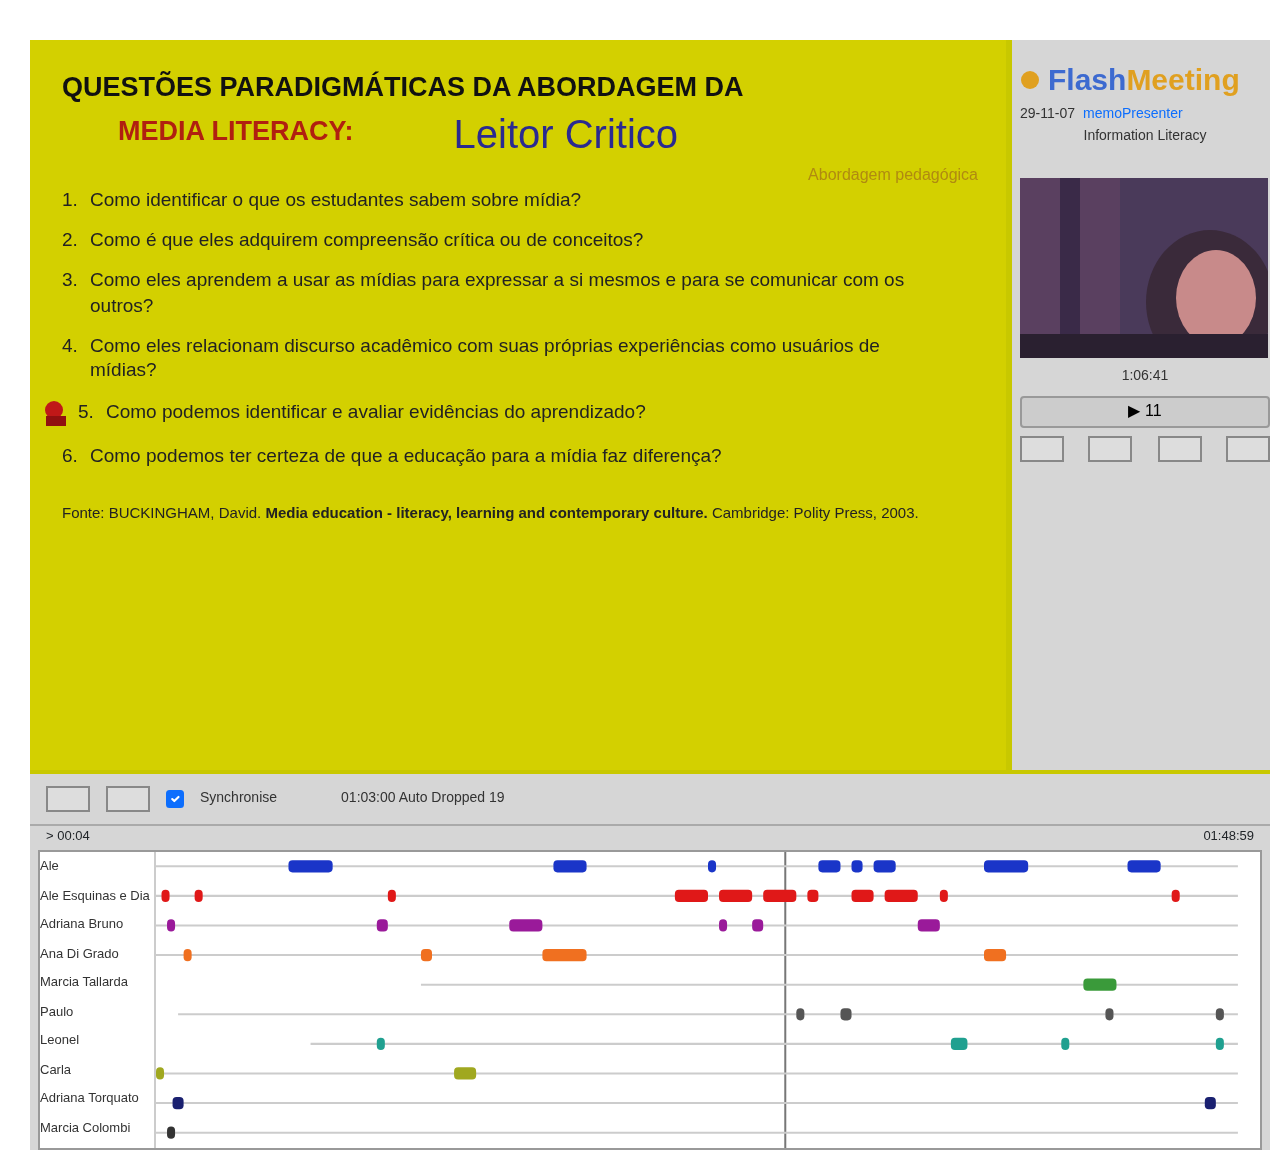 The width and height of the screenshot is (1270, 1150). Describe the element at coordinates (566, 134) in the screenshot. I see `slide-heading: Leitor Critico` at that location.